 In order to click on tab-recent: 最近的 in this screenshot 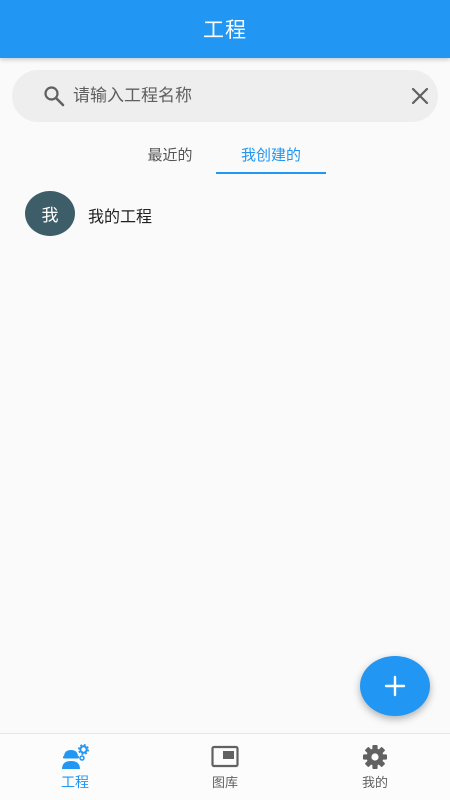, I will do `click(170, 154)`.